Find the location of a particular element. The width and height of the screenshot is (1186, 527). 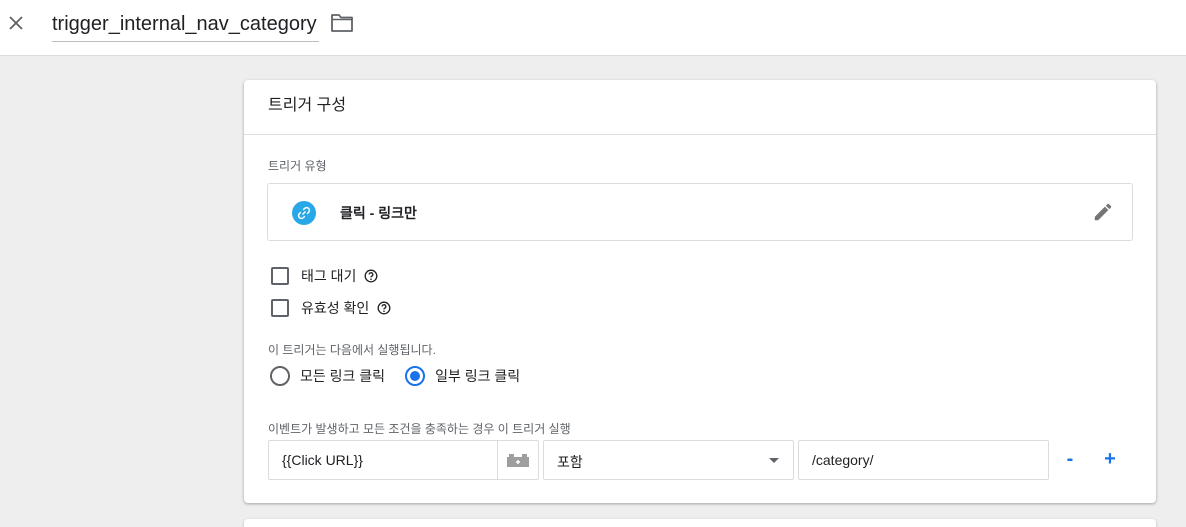

some-link-clicks-option: 일부 링크 클릭 is located at coordinates (462, 376).